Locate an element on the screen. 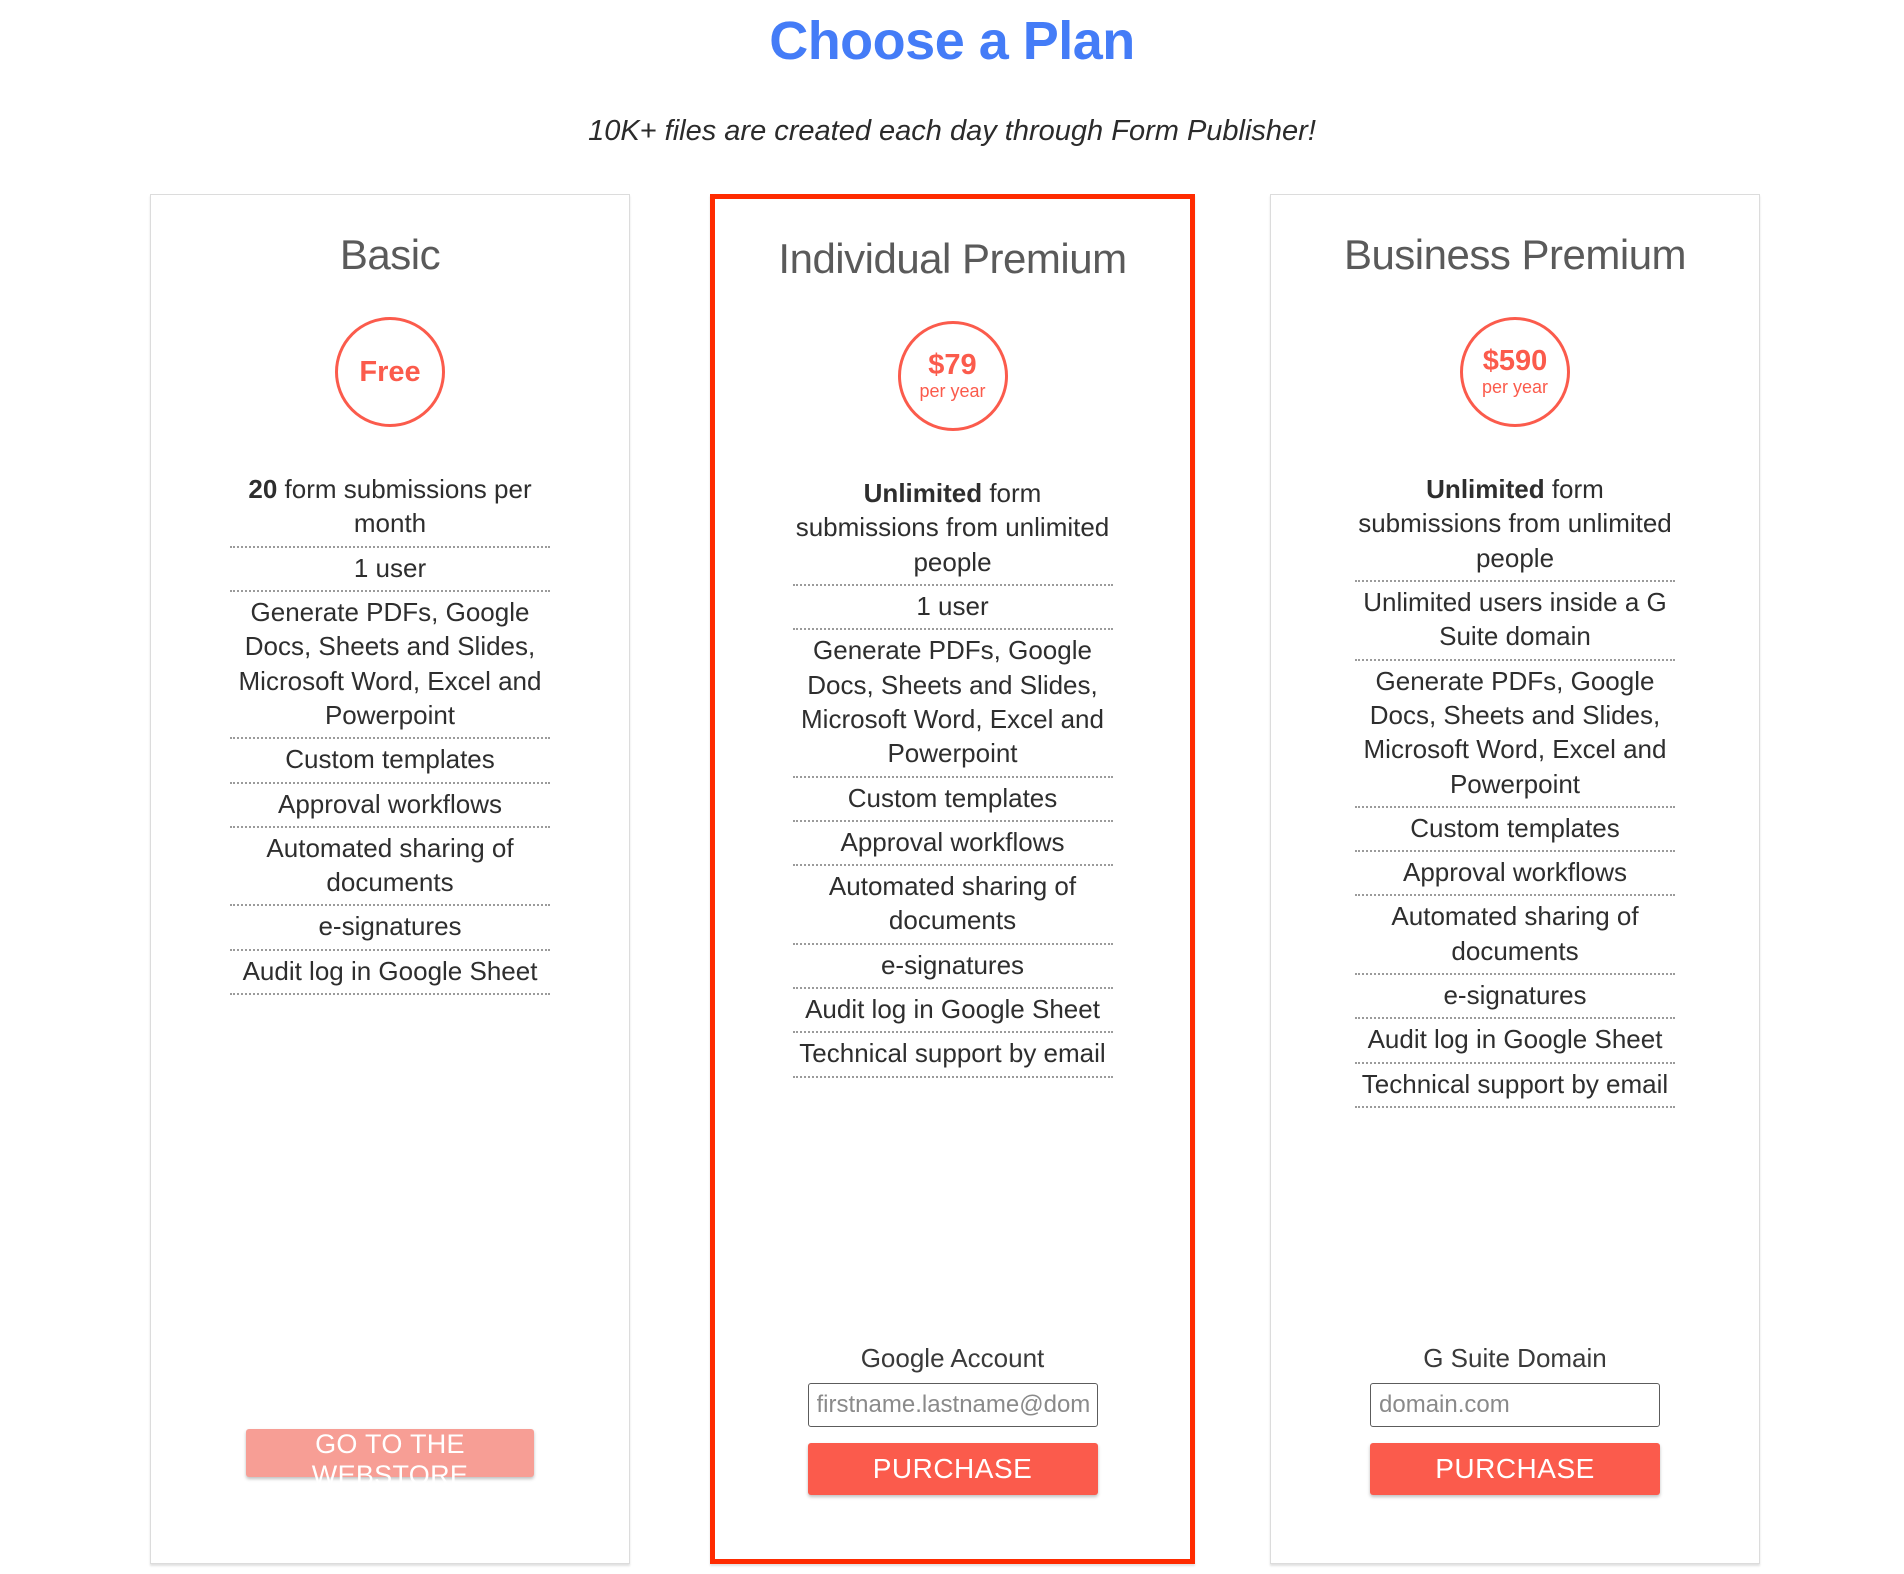 This screenshot has width=1904, height=1574. price-badge-wrap-basic: Free is located at coordinates (390, 372).